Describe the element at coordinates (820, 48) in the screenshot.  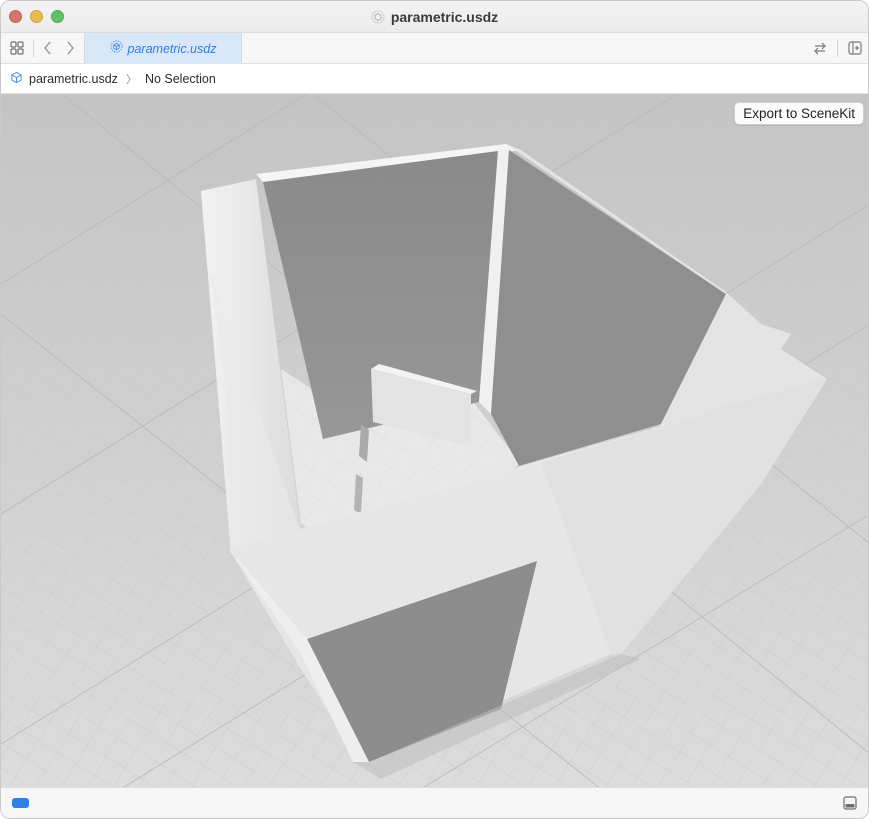
I see `swap-arrows-icon` at that location.